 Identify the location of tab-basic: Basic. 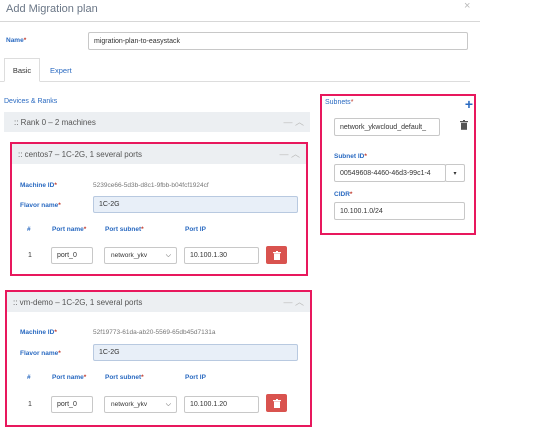
(22, 70).